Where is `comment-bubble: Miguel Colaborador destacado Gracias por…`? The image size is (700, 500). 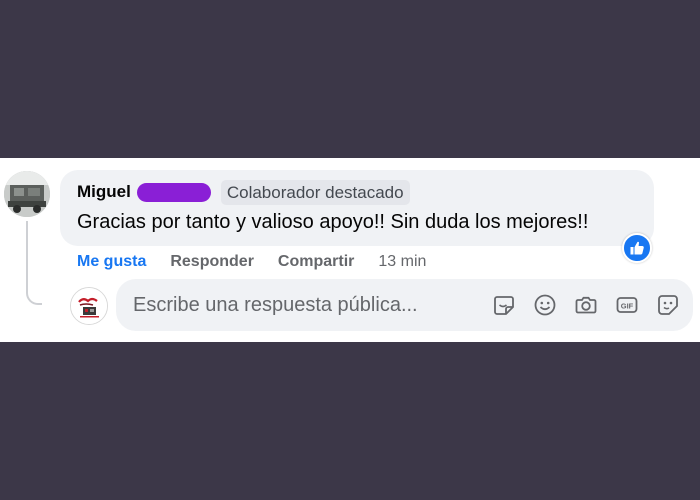 comment-bubble: Miguel Colaborador destacado Gracias por… is located at coordinates (357, 208).